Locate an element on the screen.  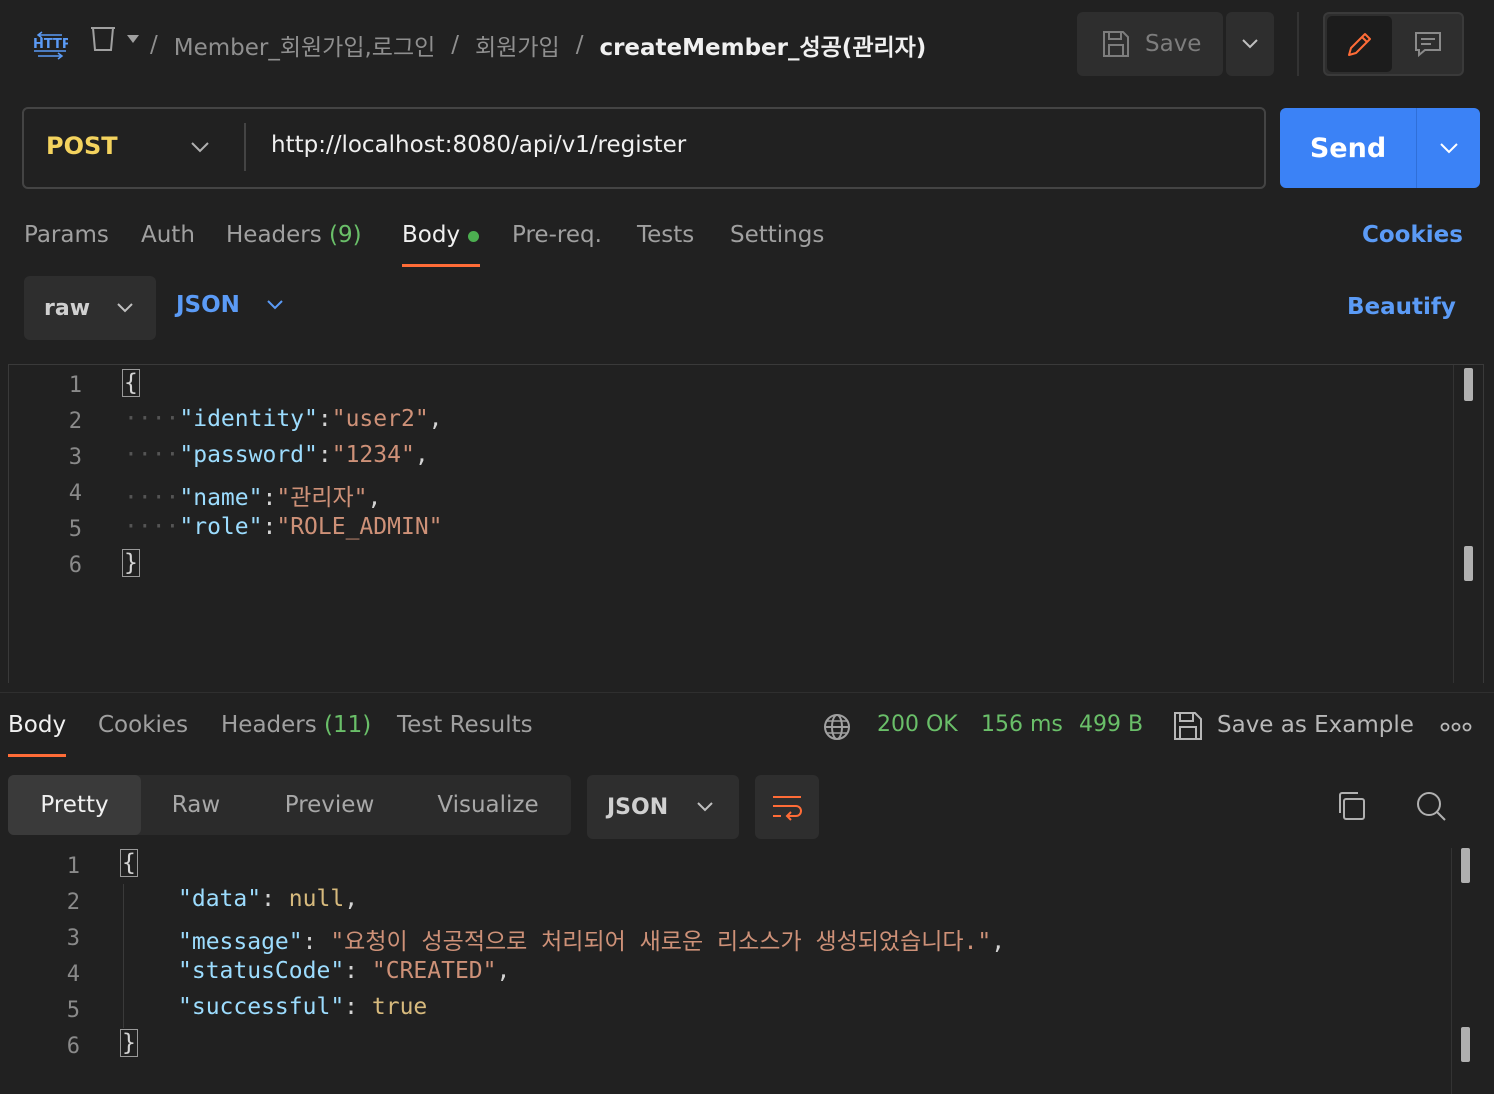
save-label: Save is located at coordinates (1173, 44).